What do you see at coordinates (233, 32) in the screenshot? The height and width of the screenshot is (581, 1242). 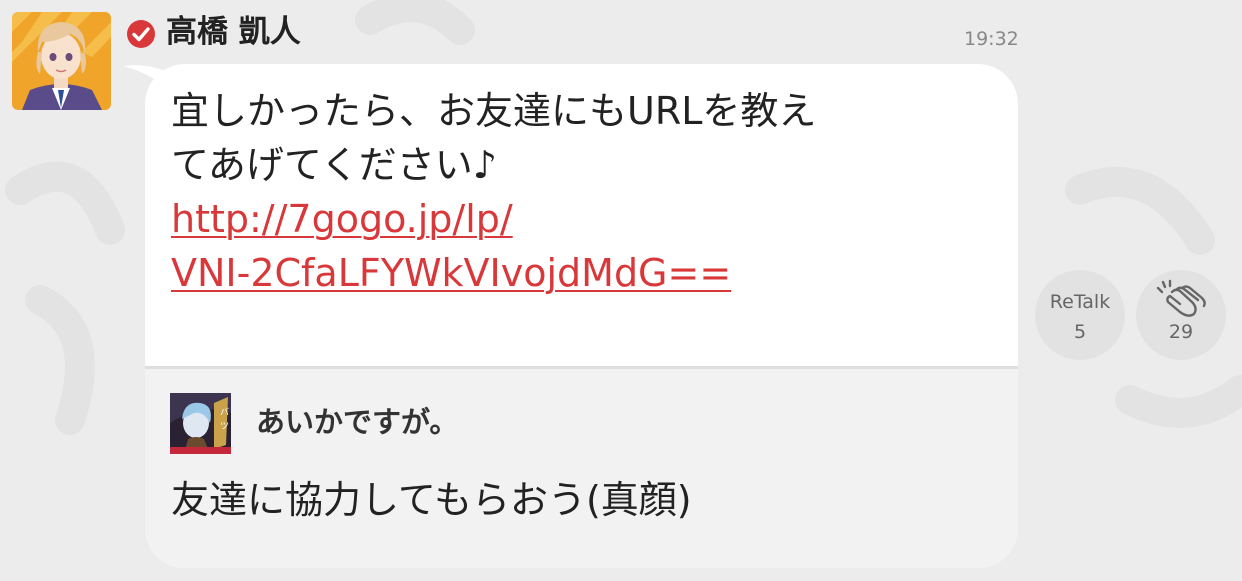 I see `sender-name: 高橋 凱人` at bounding box center [233, 32].